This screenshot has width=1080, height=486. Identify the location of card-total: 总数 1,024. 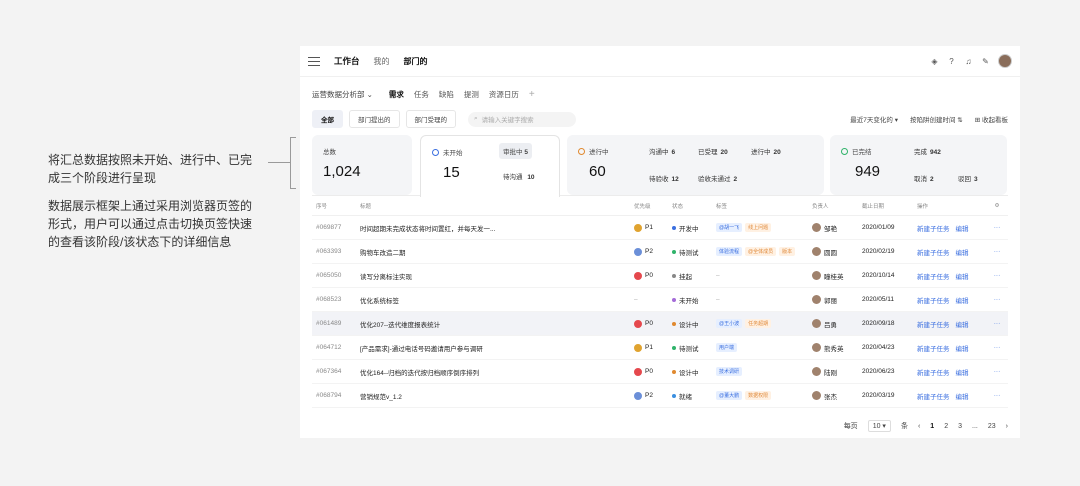
(362, 165).